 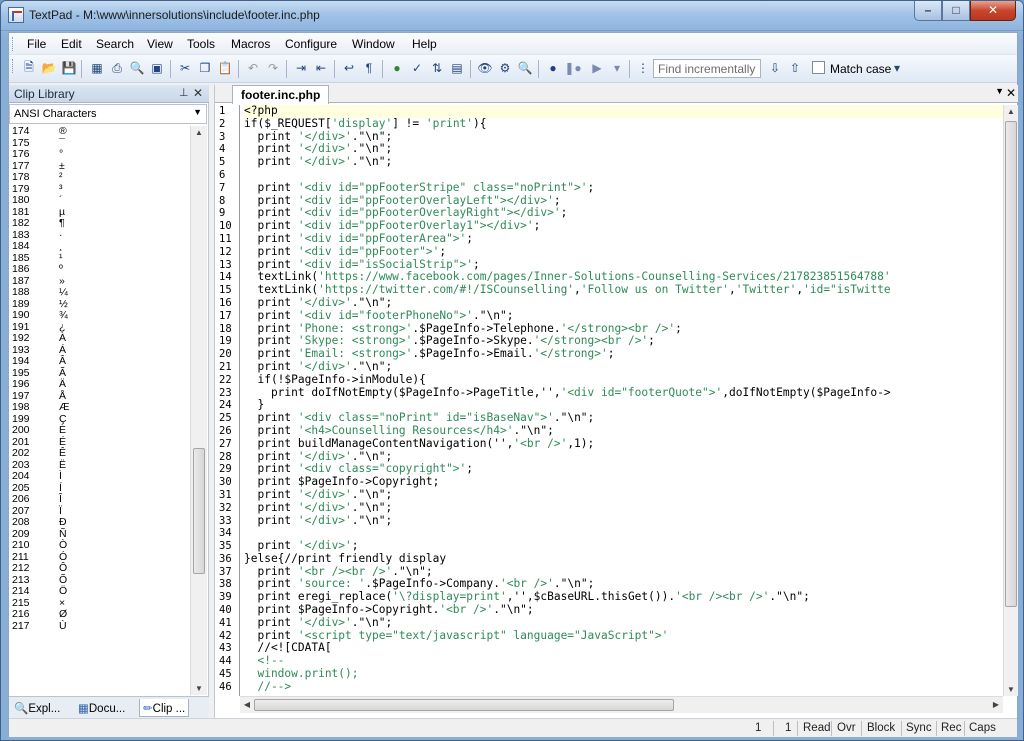 What do you see at coordinates (99, 626) in the screenshot?
I see `clip-list-item: 217 Ù` at bounding box center [99, 626].